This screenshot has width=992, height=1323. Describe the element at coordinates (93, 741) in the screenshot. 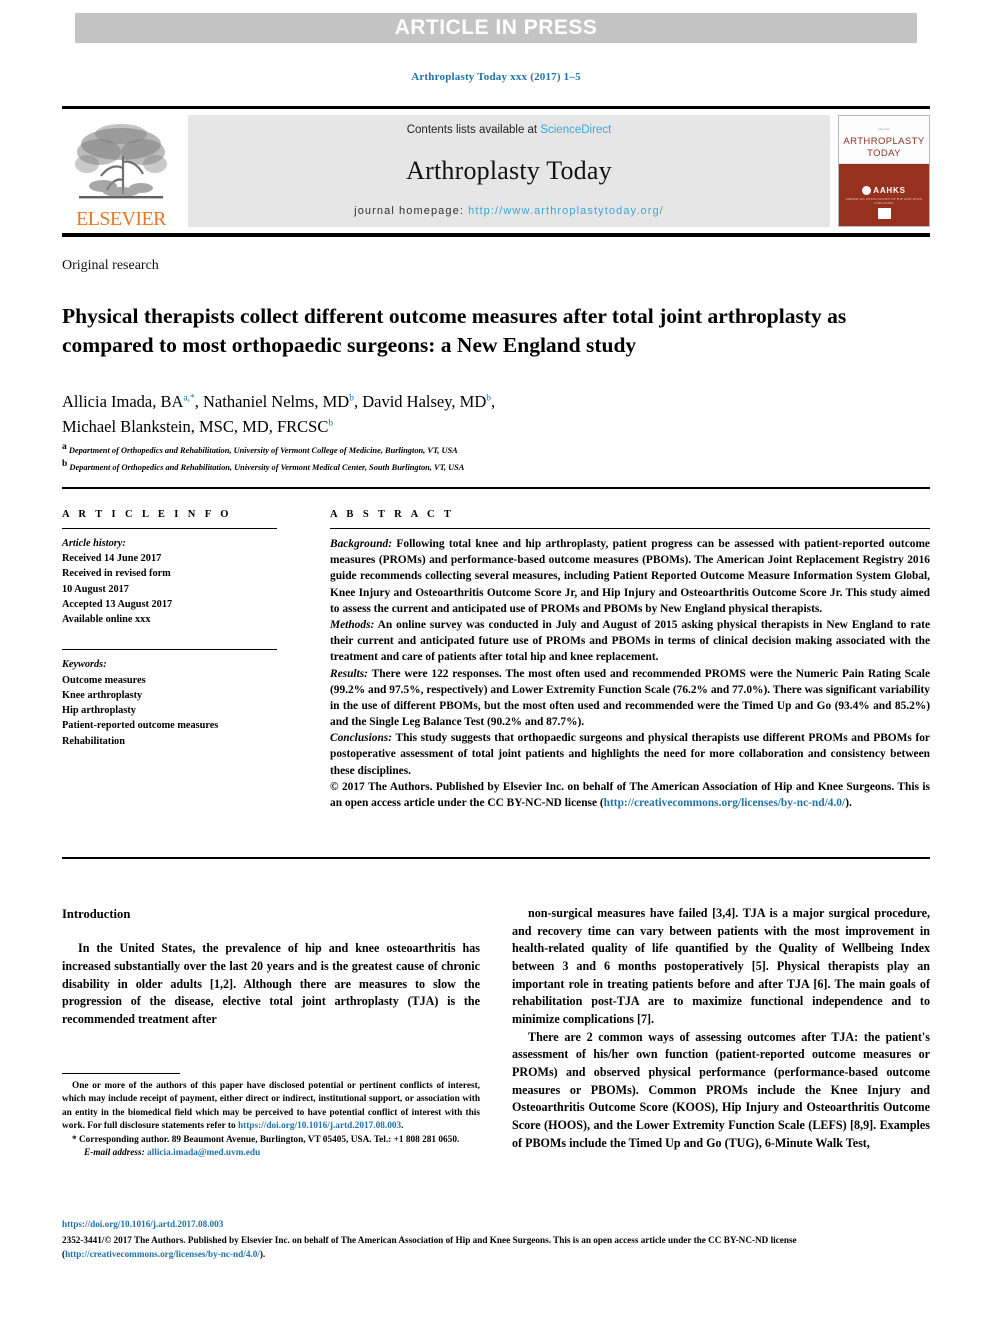

I see `keyword-item: Rehabilitation` at that location.